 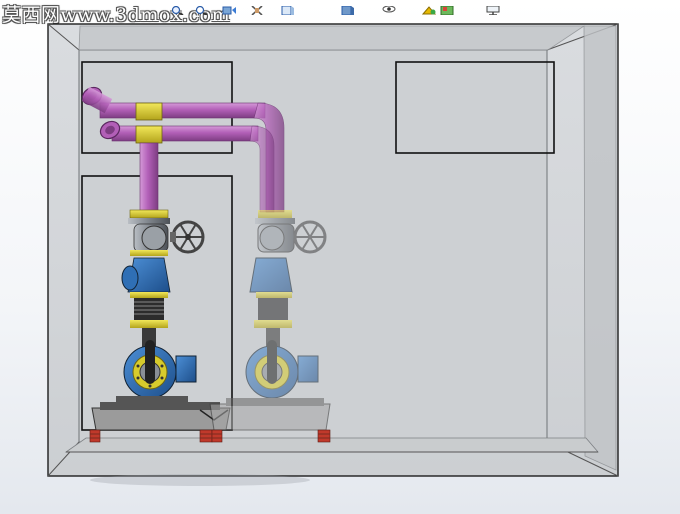 What do you see at coordinates (186, 369) in the screenshot?
I see `pump-motor` at bounding box center [186, 369].